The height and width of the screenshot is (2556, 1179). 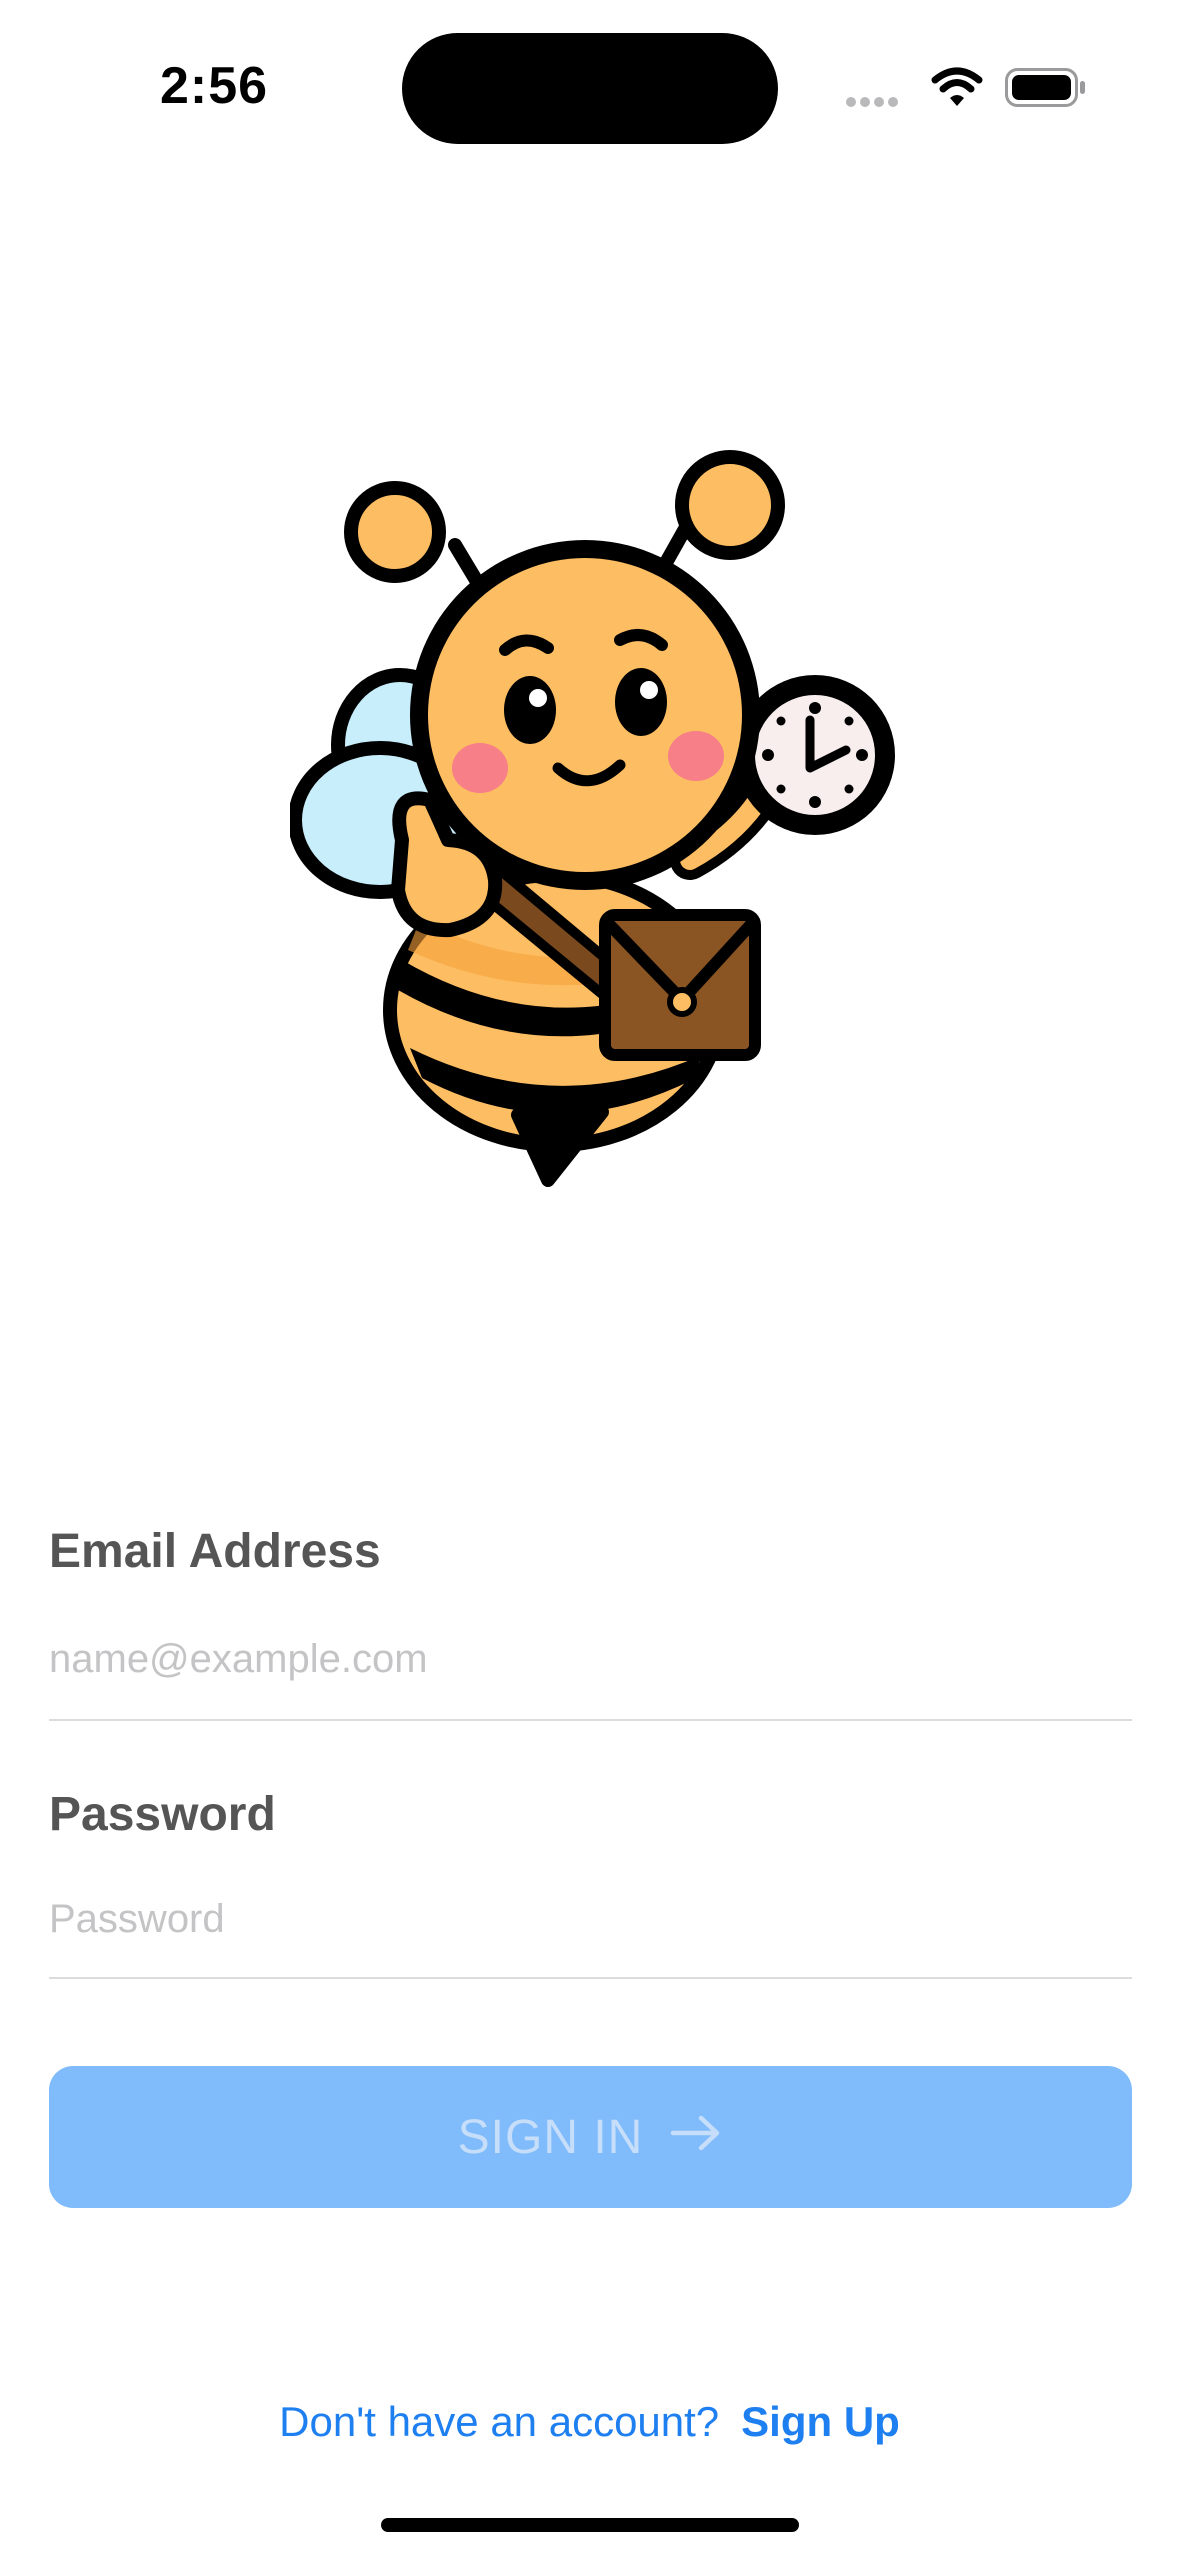 What do you see at coordinates (820, 2421) in the screenshot?
I see `sign-up-link: Sign Up` at bounding box center [820, 2421].